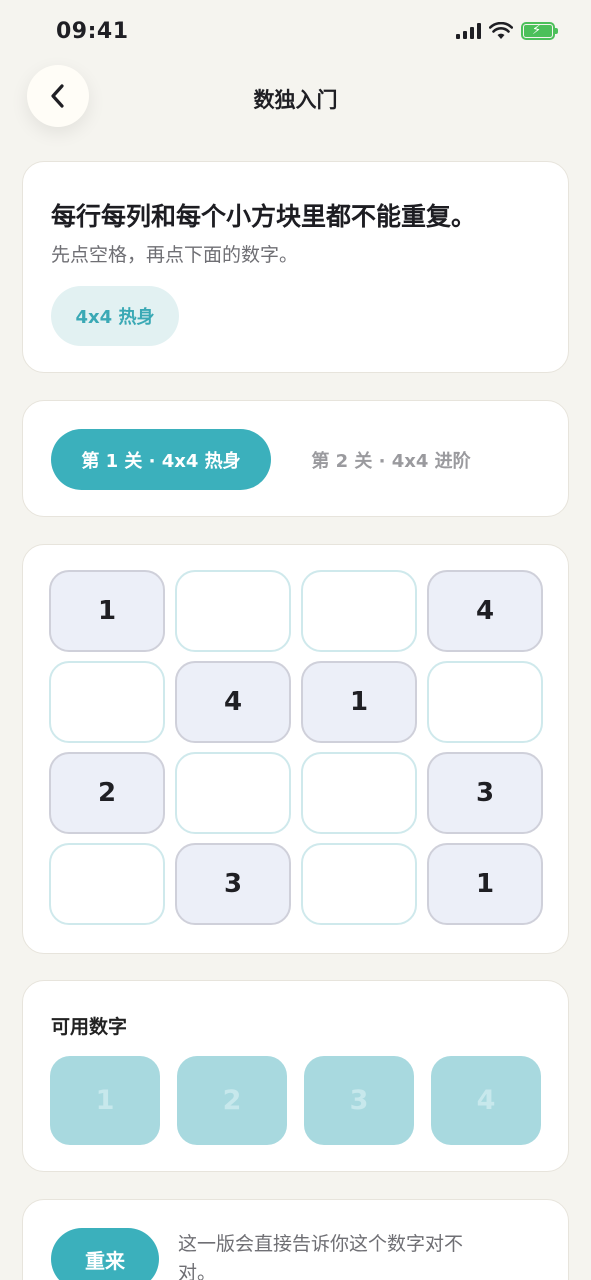  What do you see at coordinates (107, 611) in the screenshot?
I see `cell-r1c1: 1` at bounding box center [107, 611].